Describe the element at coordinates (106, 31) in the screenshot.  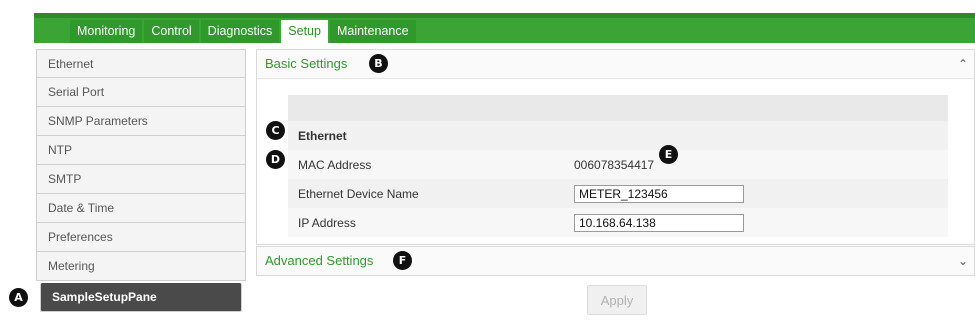
I see `tab-monitoring: Monitoring` at that location.